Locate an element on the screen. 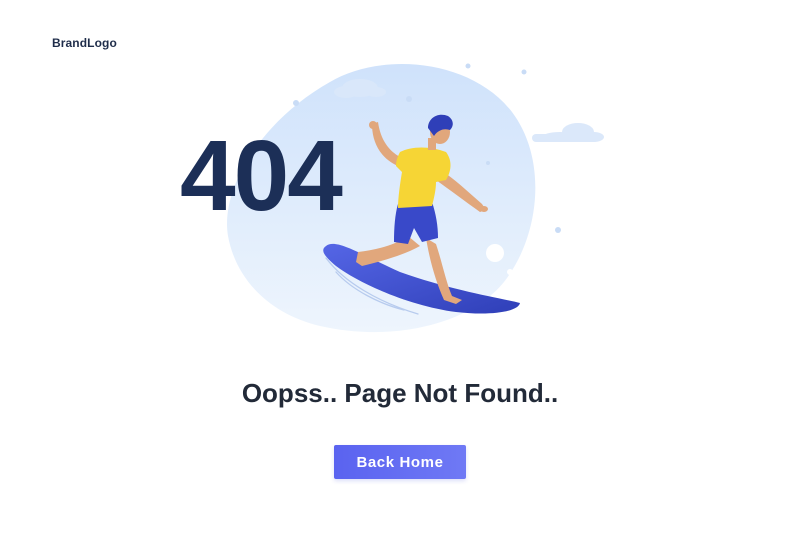 This screenshot has width=800, height=534. cloud-icon is located at coordinates (568, 132).